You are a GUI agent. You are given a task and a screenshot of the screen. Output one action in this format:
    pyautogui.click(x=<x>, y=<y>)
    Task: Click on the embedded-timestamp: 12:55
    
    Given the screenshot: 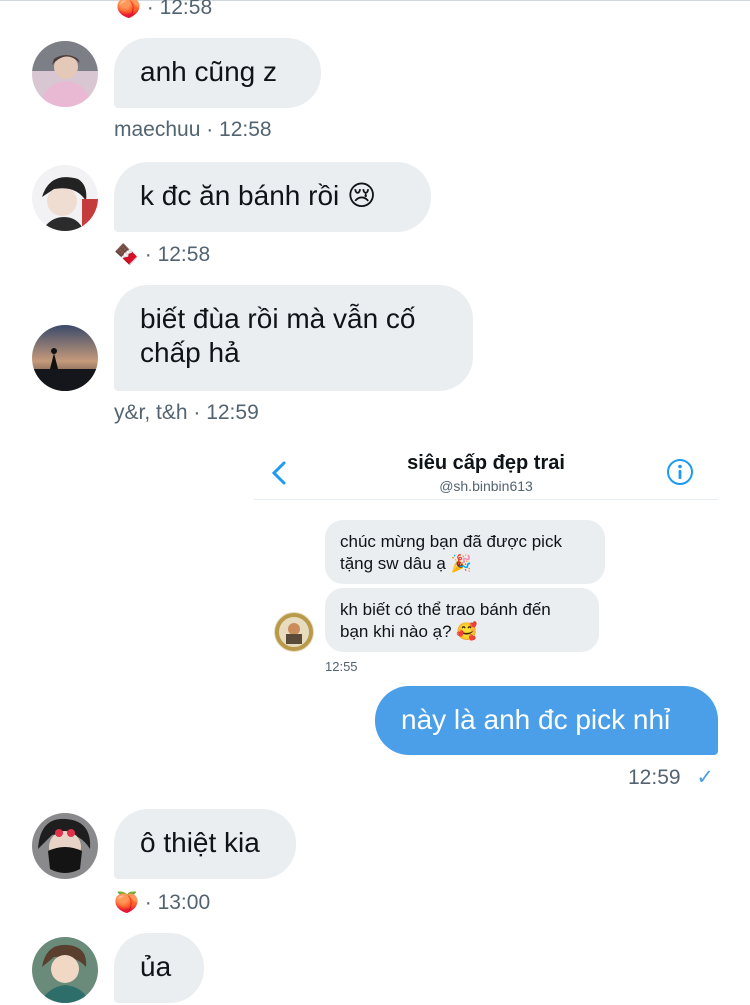 What is the action you would take?
    pyautogui.click(x=341, y=666)
    